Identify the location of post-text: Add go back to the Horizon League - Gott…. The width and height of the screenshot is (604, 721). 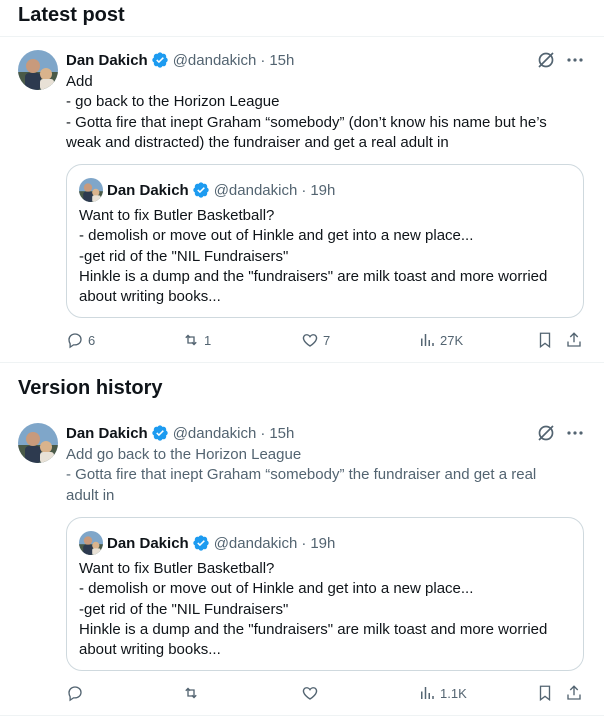
(321, 475).